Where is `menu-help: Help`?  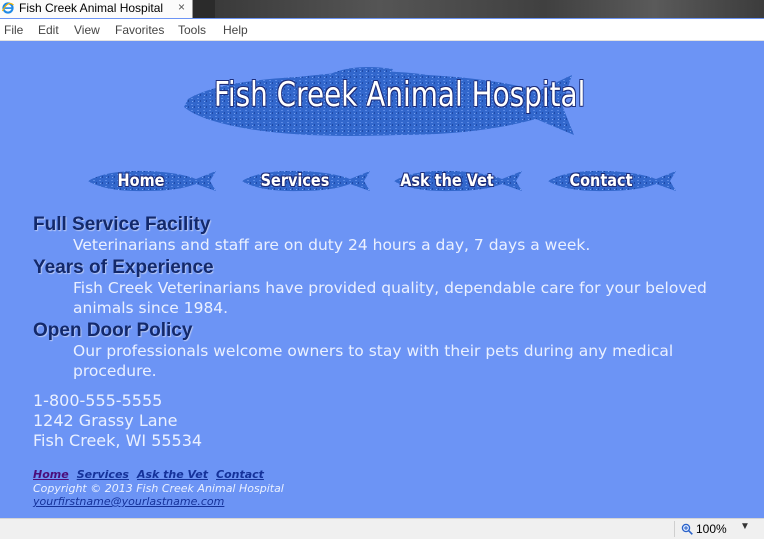 menu-help: Help is located at coordinates (235, 30).